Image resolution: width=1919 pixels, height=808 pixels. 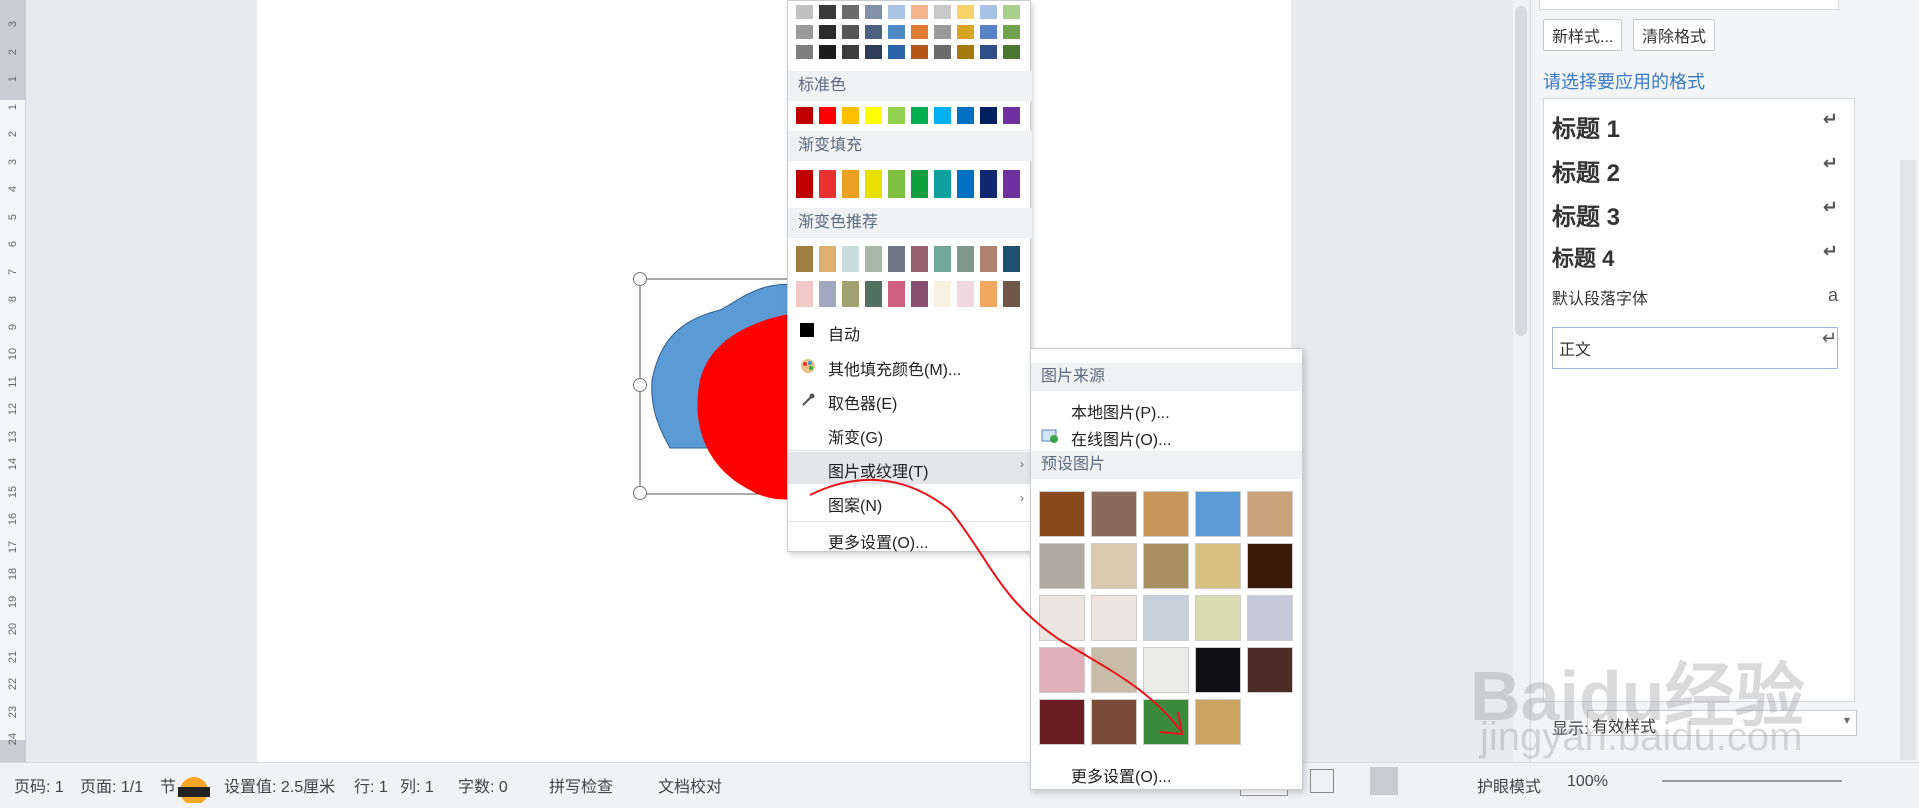 What do you see at coordinates (910, 502) in the screenshot?
I see `menu-item-pattern: 图案(N) ›` at bounding box center [910, 502].